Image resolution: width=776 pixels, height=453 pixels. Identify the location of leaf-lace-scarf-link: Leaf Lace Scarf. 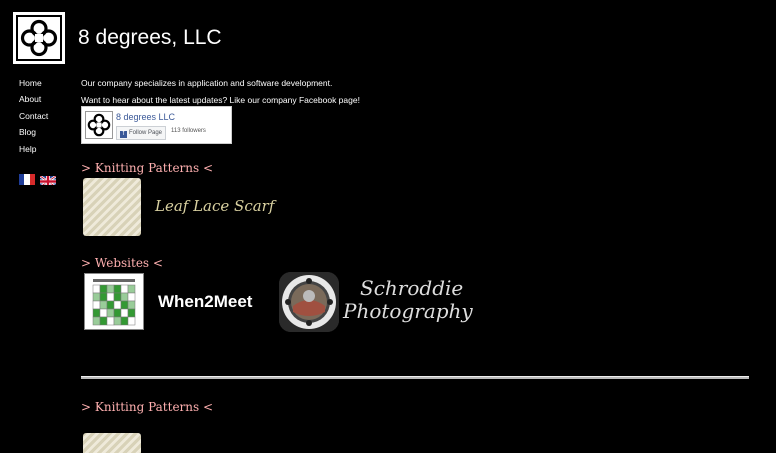
(214, 206).